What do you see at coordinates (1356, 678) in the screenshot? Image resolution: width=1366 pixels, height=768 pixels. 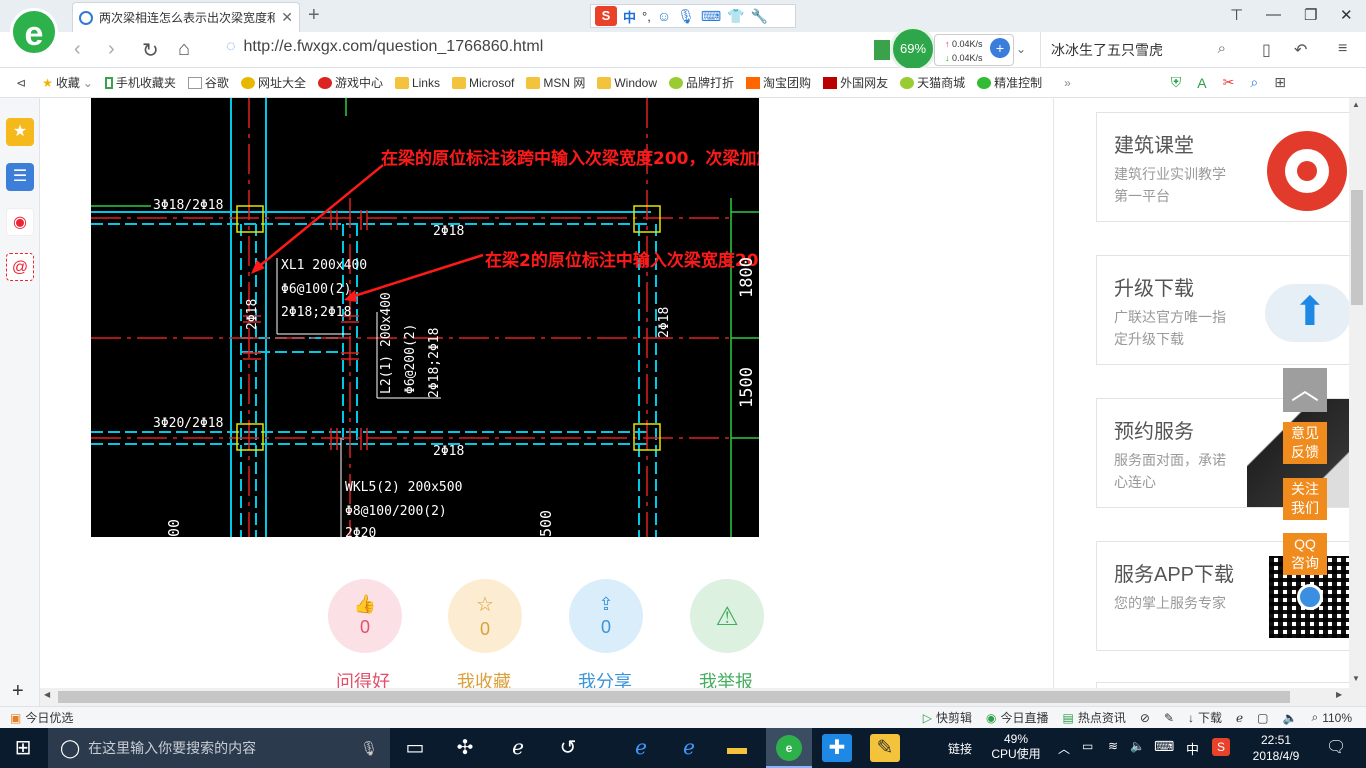 I see `scroll-down-arrow-icon: ▼` at bounding box center [1356, 678].